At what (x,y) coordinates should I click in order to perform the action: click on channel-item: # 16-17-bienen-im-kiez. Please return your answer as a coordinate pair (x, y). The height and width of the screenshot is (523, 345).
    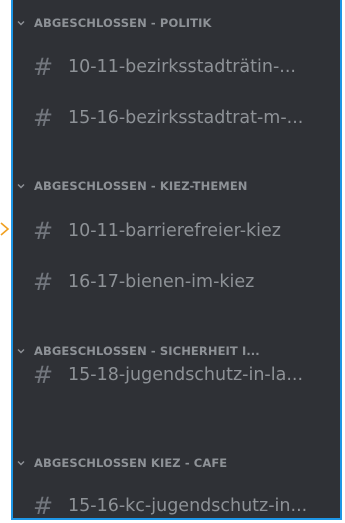
    Looking at the image, I should click on (176, 282).